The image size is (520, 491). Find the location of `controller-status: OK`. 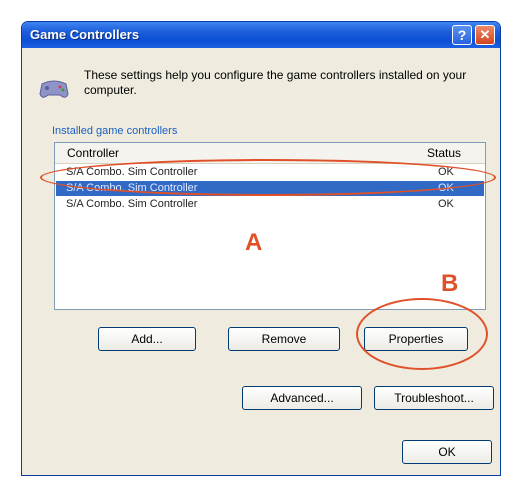

controller-status: OK is located at coordinates (446, 204).